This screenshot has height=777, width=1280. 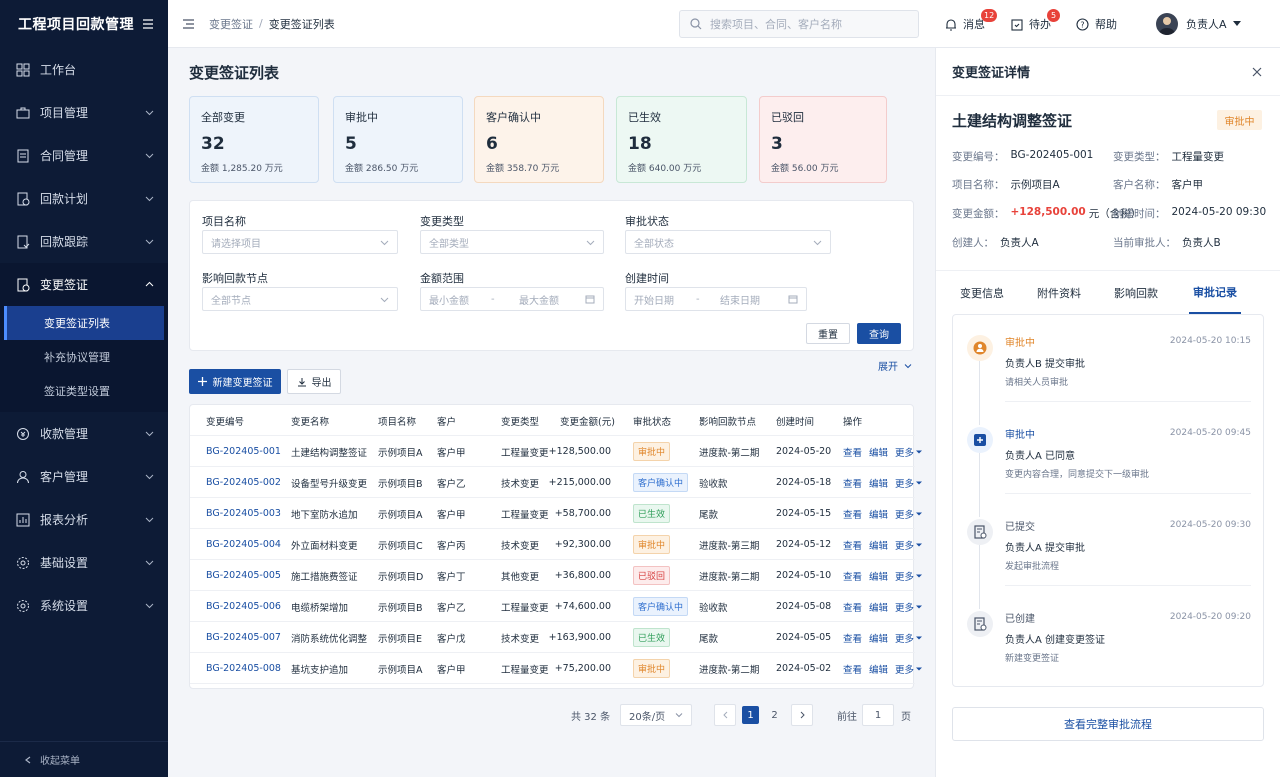 What do you see at coordinates (243, 544) in the screenshot?
I see `cell-id: BG-202405-004` at bounding box center [243, 544].